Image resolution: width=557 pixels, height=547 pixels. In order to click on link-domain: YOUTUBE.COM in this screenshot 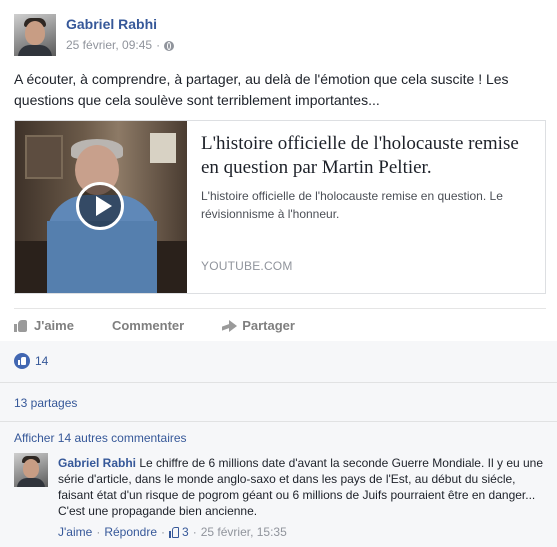, I will do `click(247, 266)`.